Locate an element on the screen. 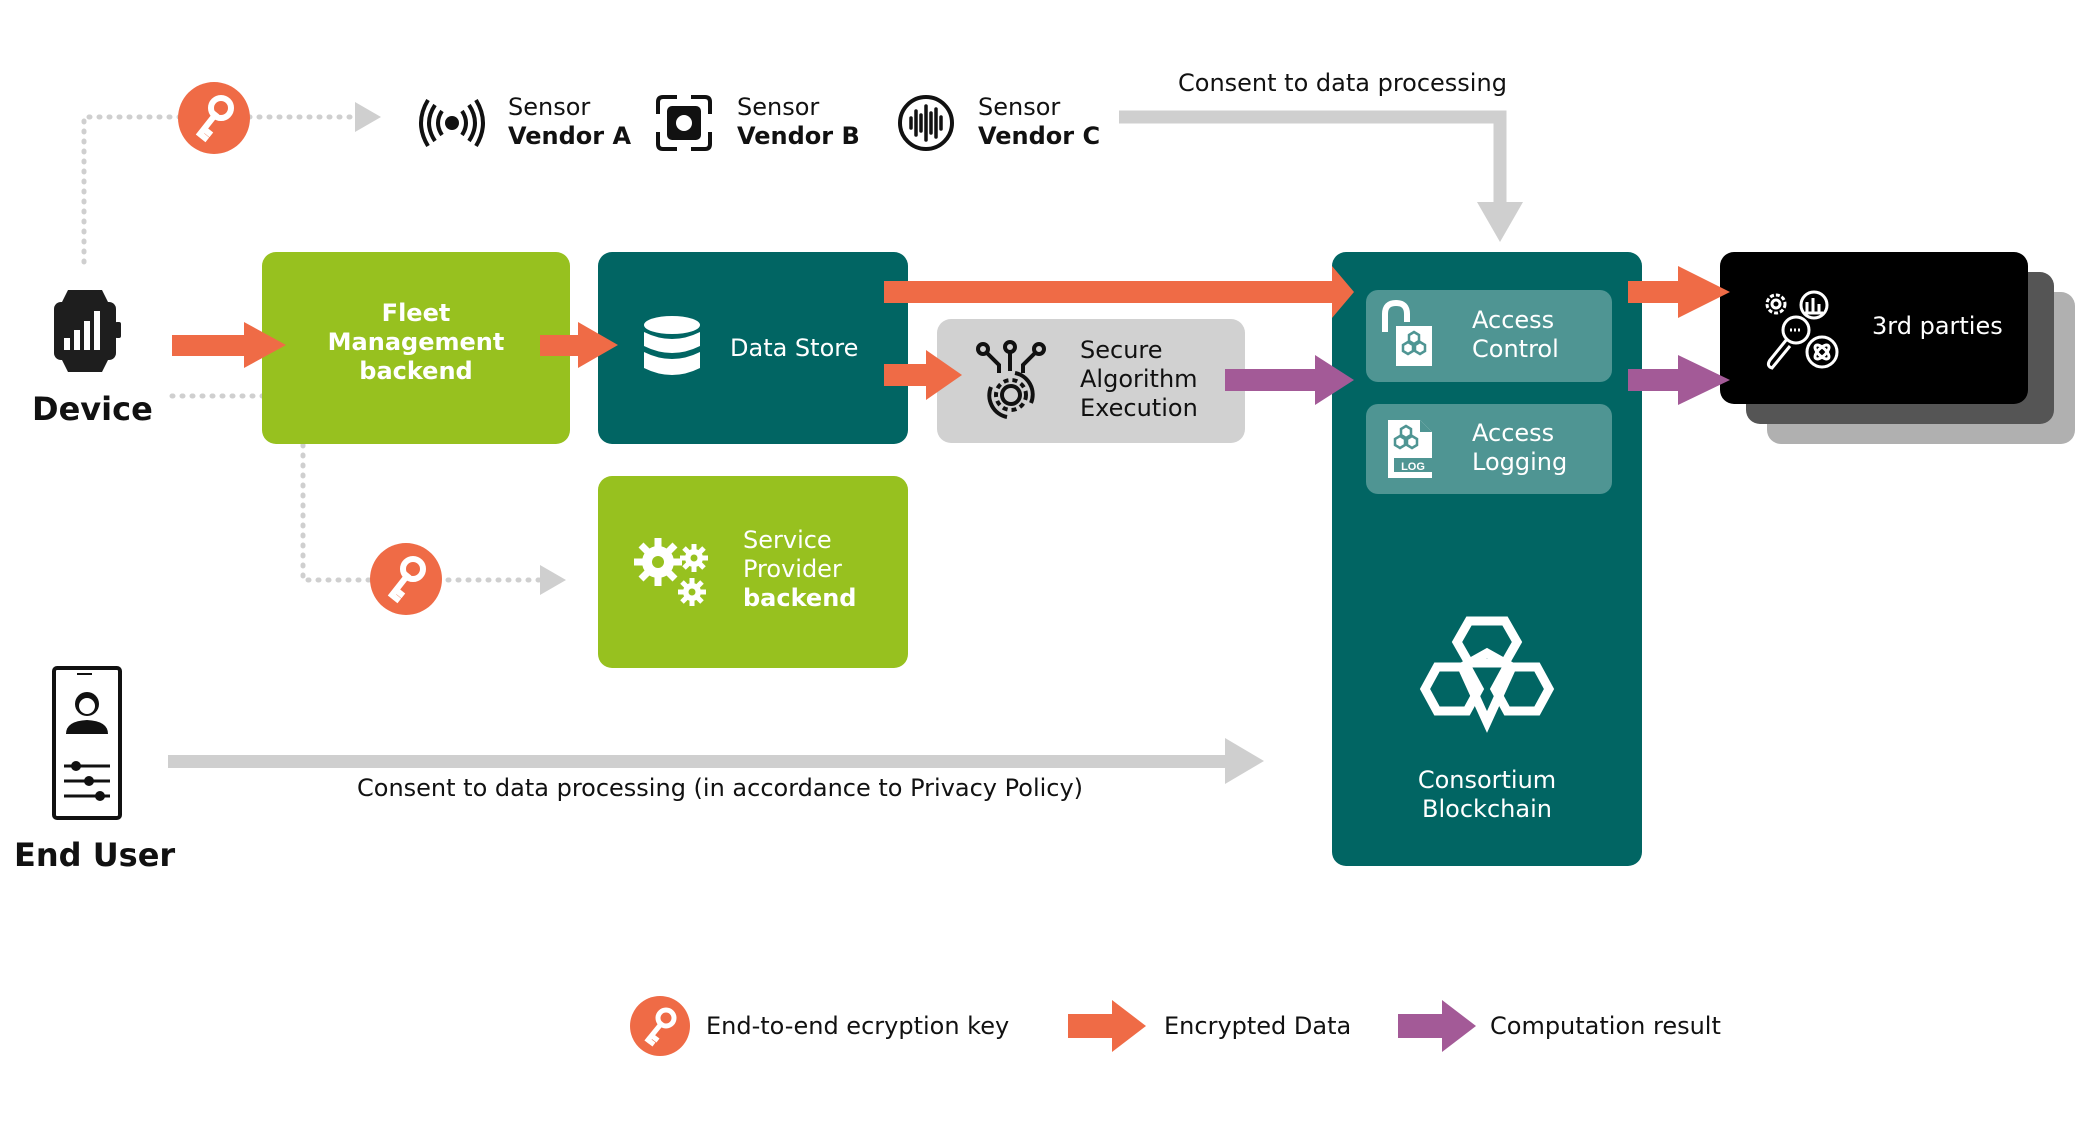 The height and width of the screenshot is (1138, 2084). computation-arrow-blockchain-third-parties is located at coordinates (1679, 380).